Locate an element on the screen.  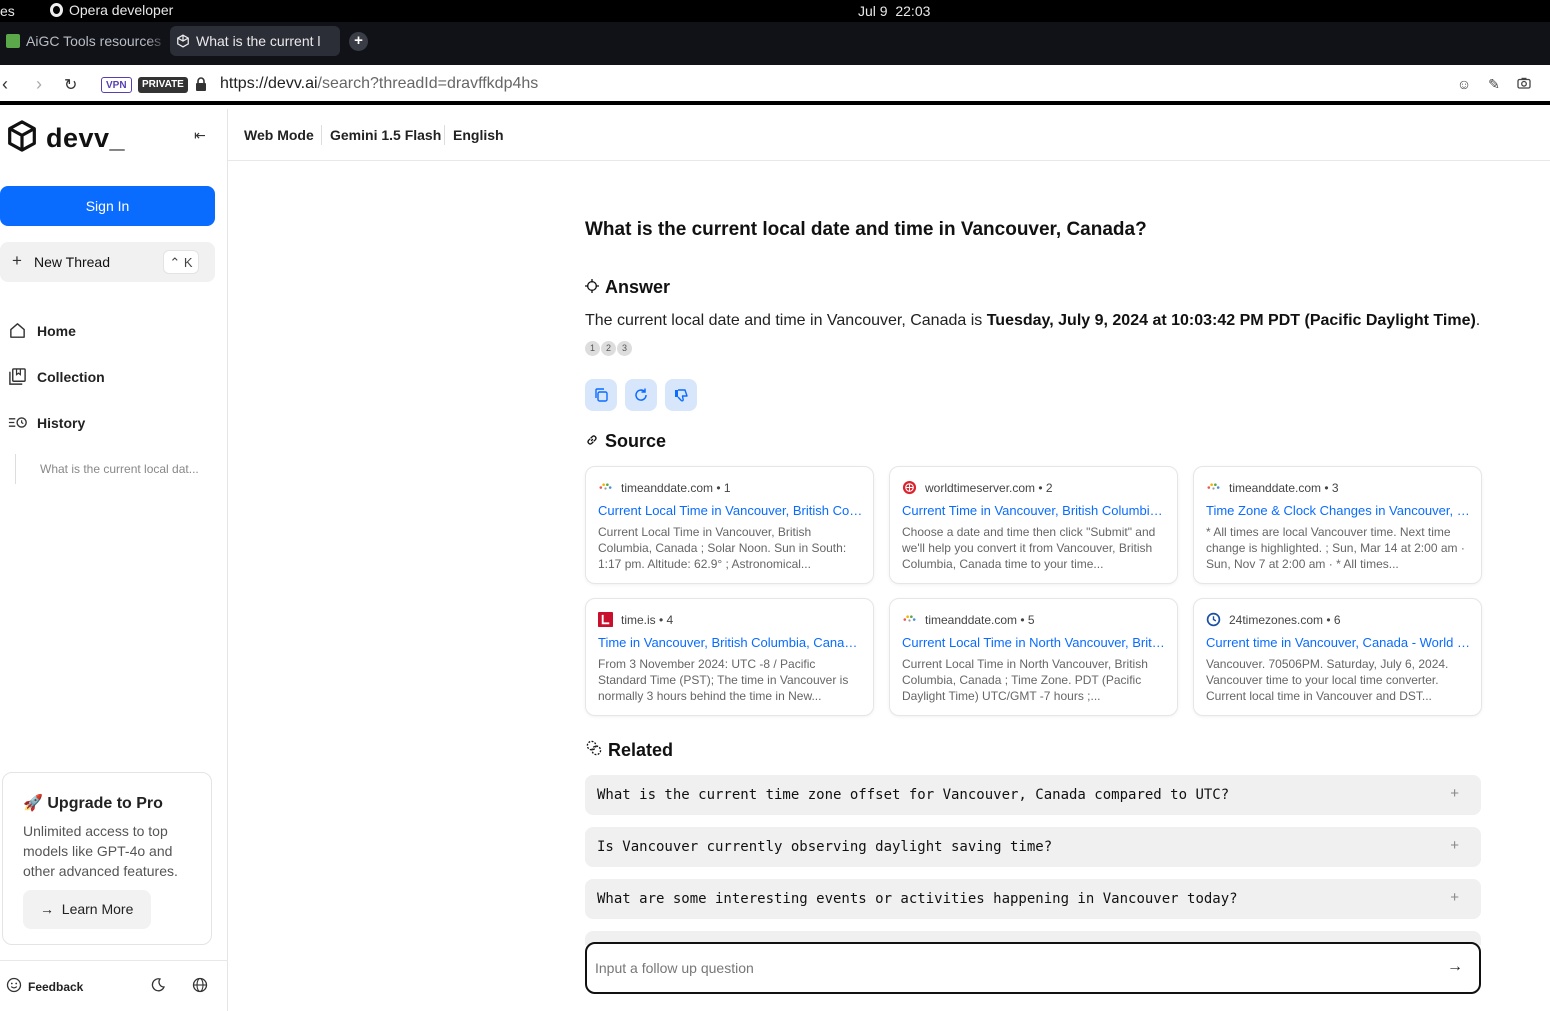
sidebar-item-label: Collection is located at coordinates (71, 376).